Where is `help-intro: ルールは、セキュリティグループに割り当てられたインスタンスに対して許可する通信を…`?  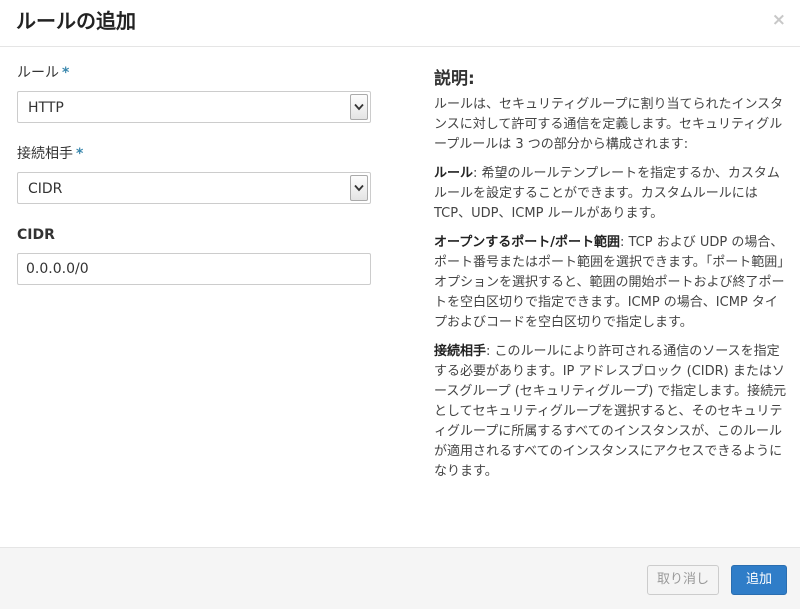 help-intro: ルールは、セキュリティグループに割り当てられたインスタンスに対して許可する通信を… is located at coordinates (609, 124).